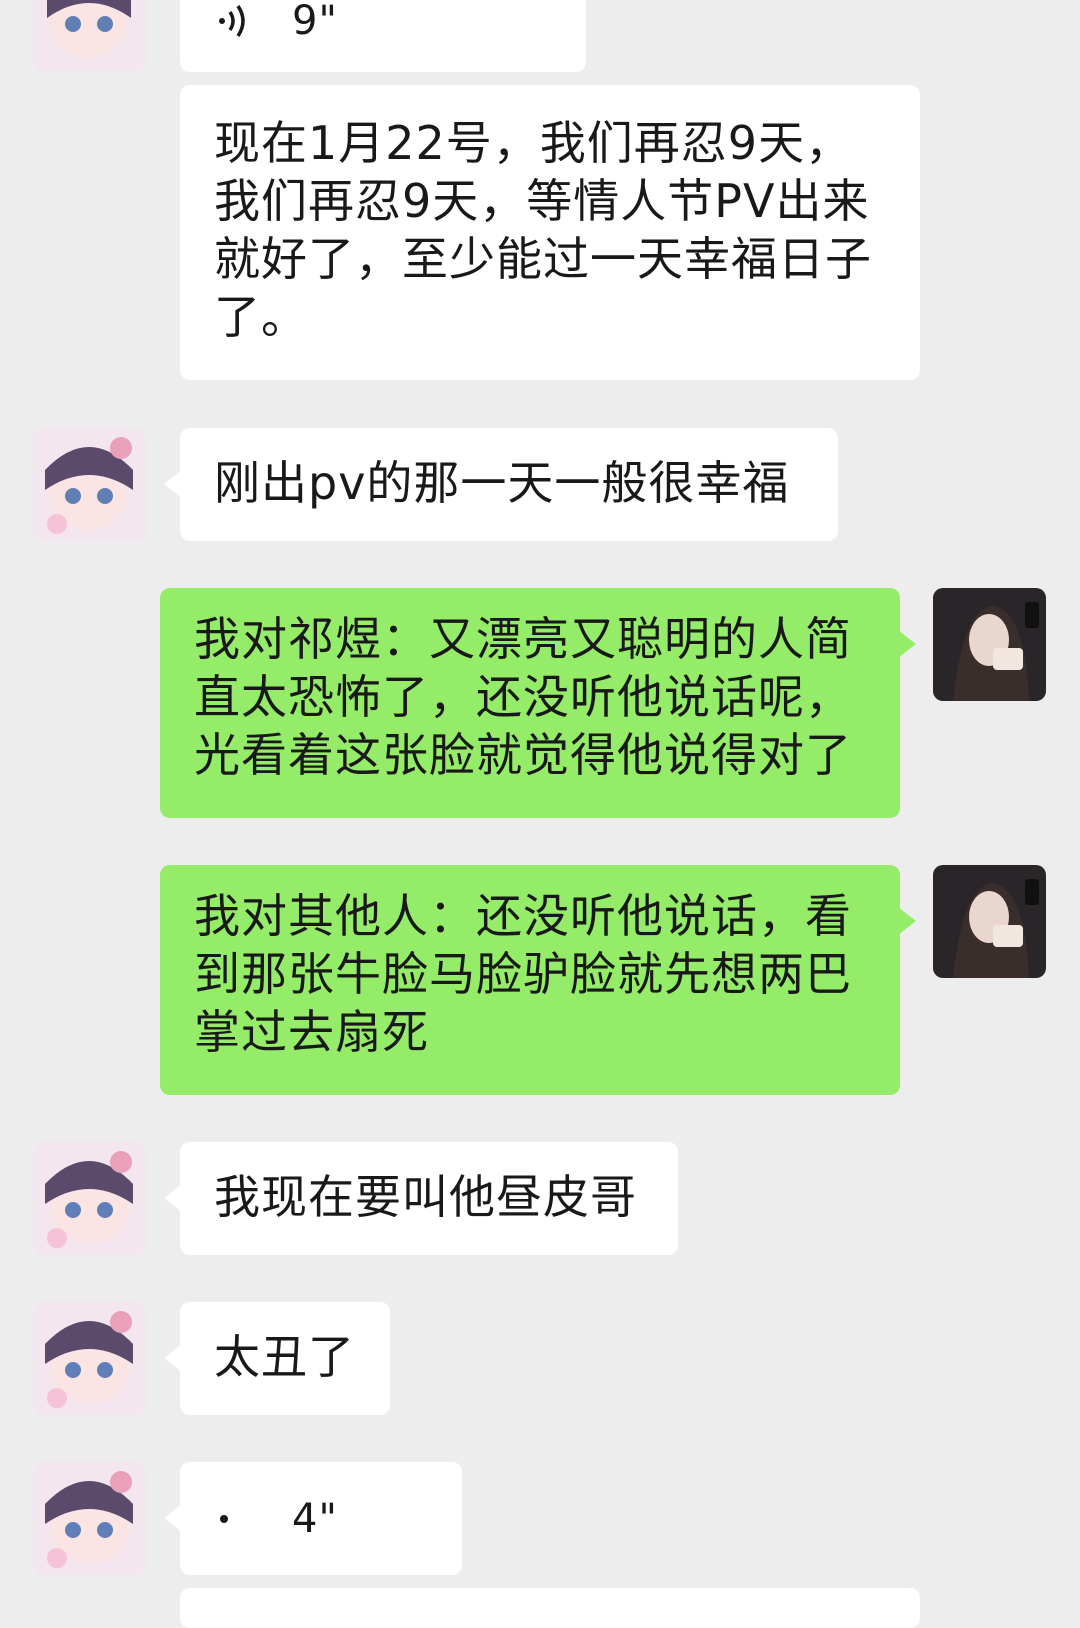  What do you see at coordinates (315, 22) in the screenshot?
I see `voice-duration: 9"` at bounding box center [315, 22].